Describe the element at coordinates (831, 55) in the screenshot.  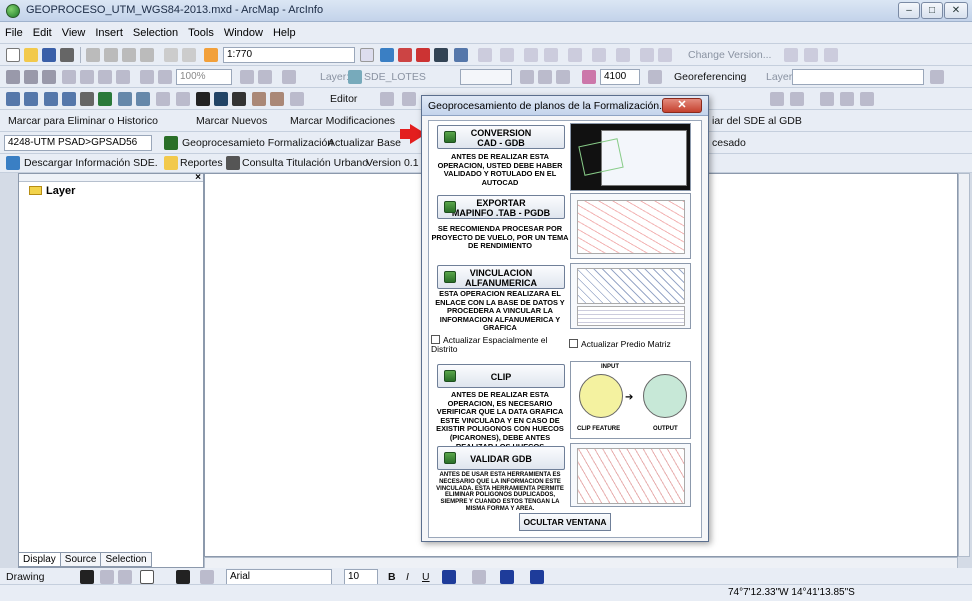
I see `version-manager-icon` at that location.